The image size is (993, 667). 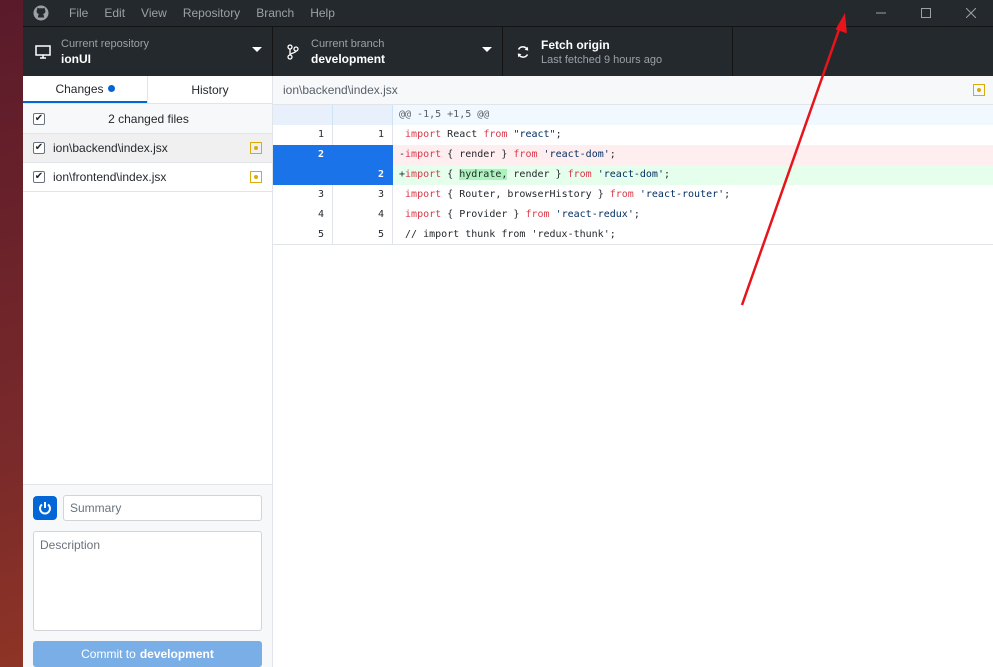 I want to click on menu-edit: Edit, so click(x=114, y=13).